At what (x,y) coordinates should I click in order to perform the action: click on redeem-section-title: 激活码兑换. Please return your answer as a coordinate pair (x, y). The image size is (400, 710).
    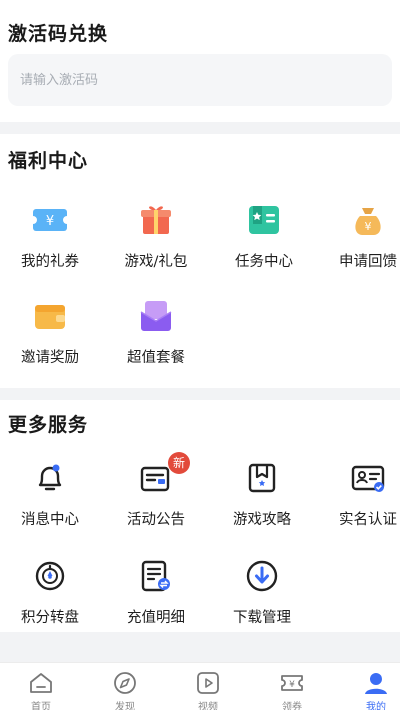
    Looking at the image, I should click on (58, 34).